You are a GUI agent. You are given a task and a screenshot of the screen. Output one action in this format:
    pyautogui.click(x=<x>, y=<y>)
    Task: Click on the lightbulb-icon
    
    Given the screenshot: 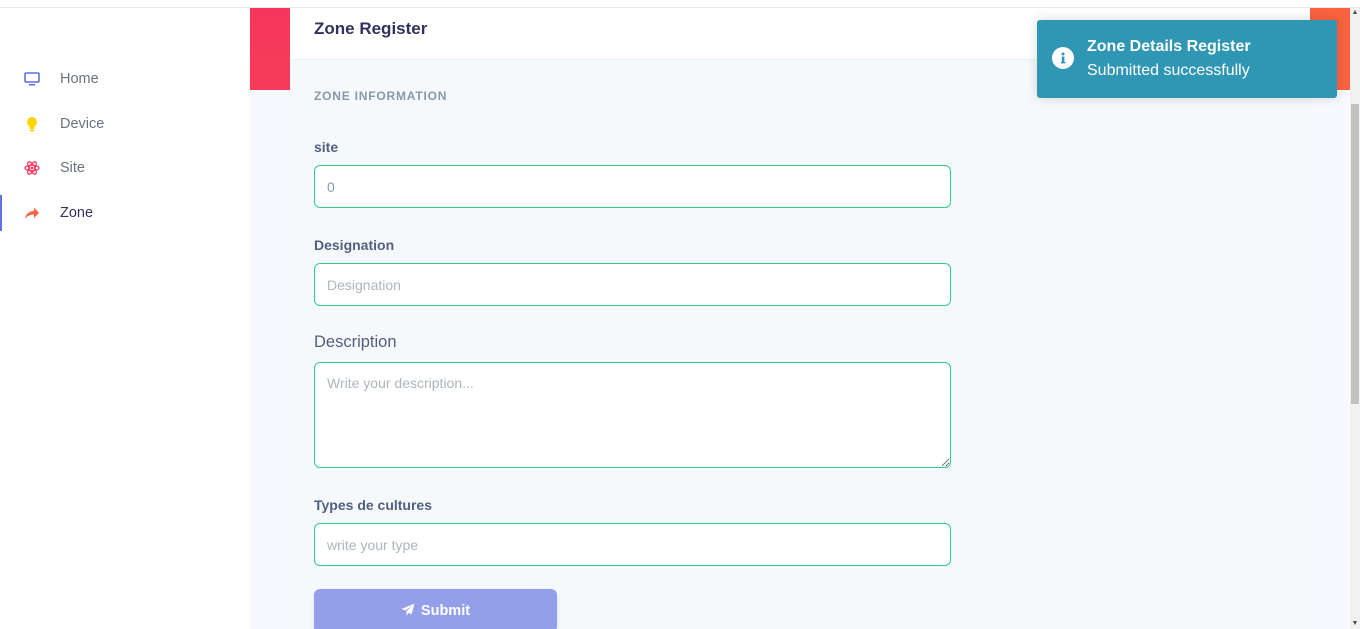 What is the action you would take?
    pyautogui.click(x=32, y=124)
    